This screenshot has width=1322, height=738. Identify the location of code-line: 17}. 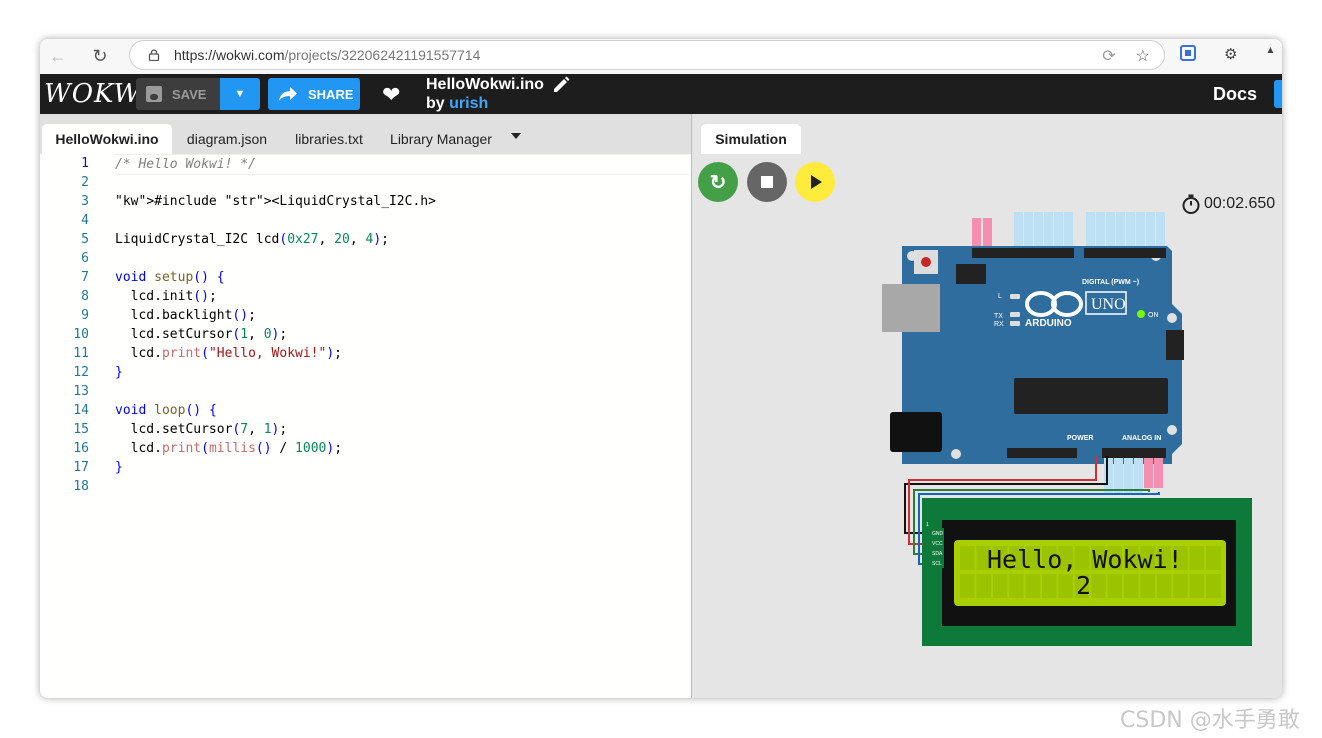
(365, 467).